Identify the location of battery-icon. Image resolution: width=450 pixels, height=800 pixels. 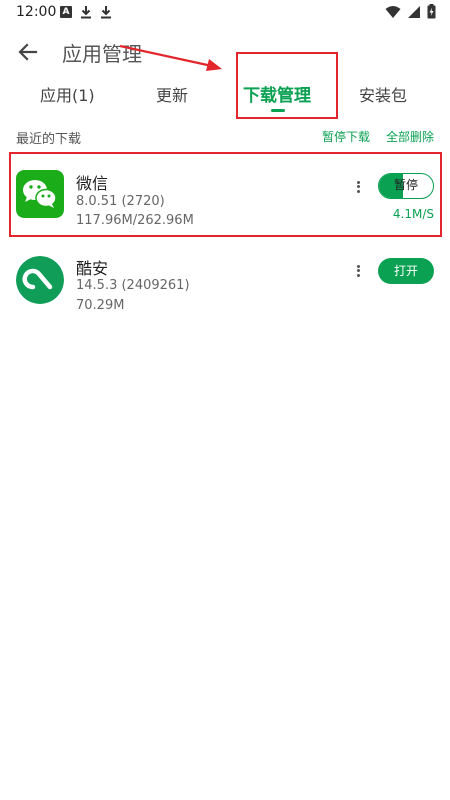
(431, 11).